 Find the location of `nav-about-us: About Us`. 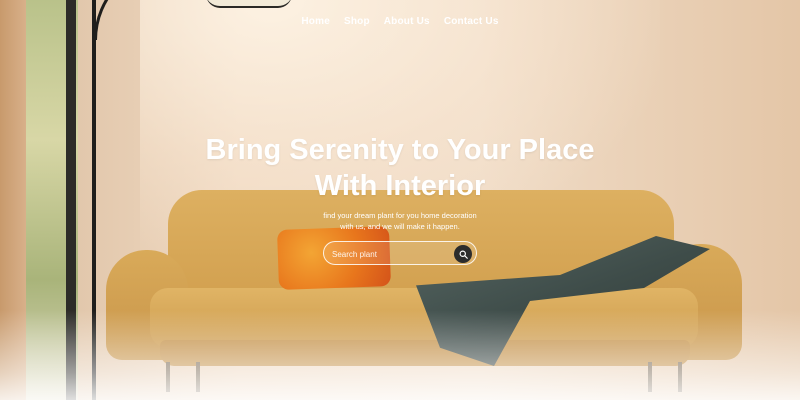

nav-about-us: About Us is located at coordinates (407, 21).